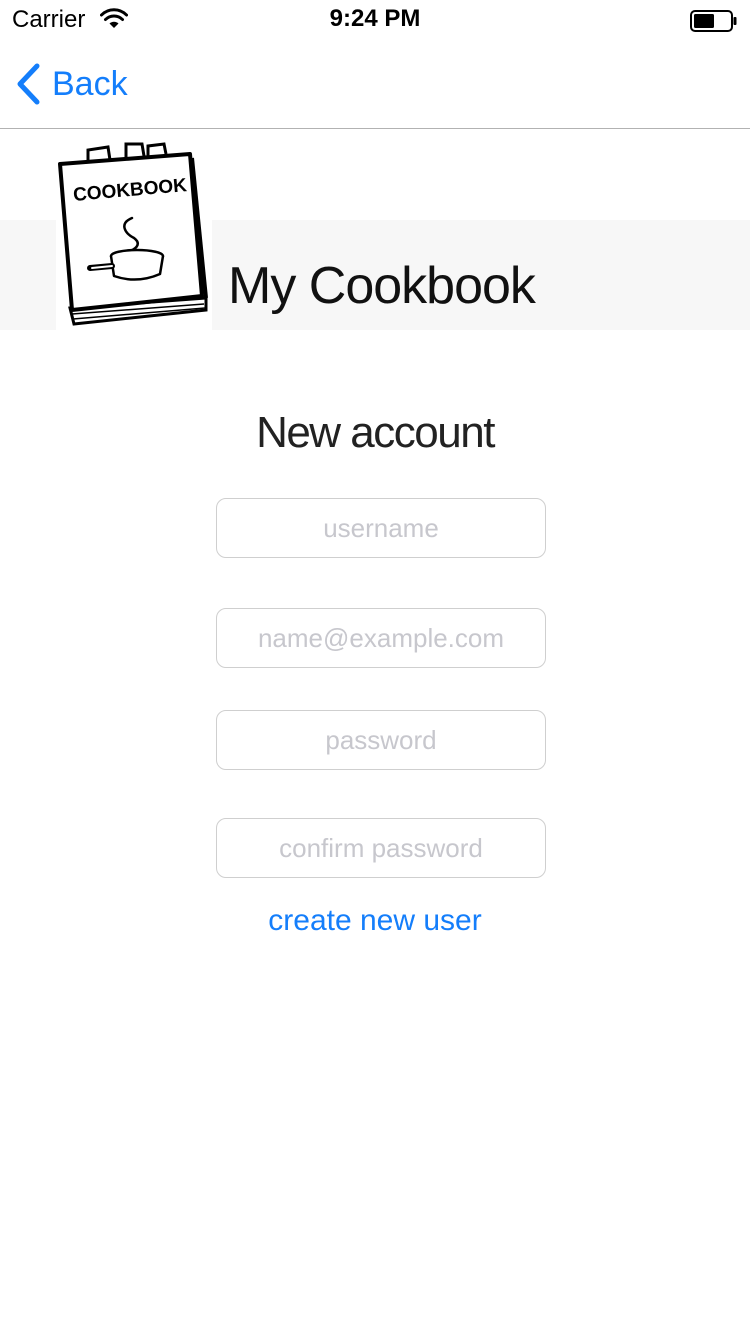  What do you see at coordinates (381, 638) in the screenshot?
I see `email-input` at bounding box center [381, 638].